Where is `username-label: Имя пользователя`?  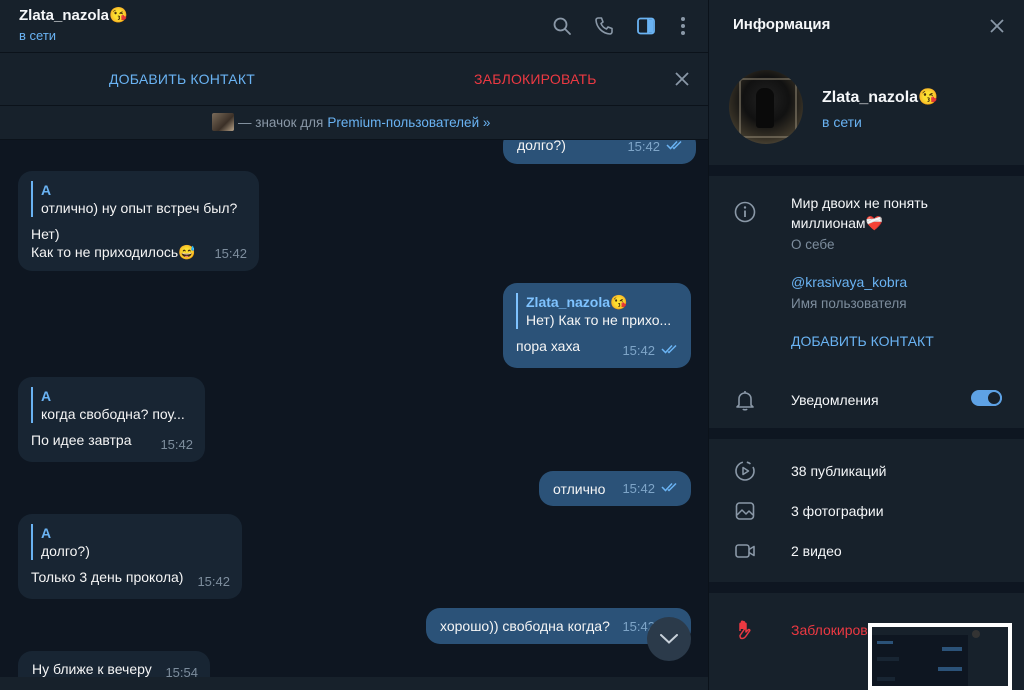
username-label: Имя пользователя is located at coordinates (849, 303).